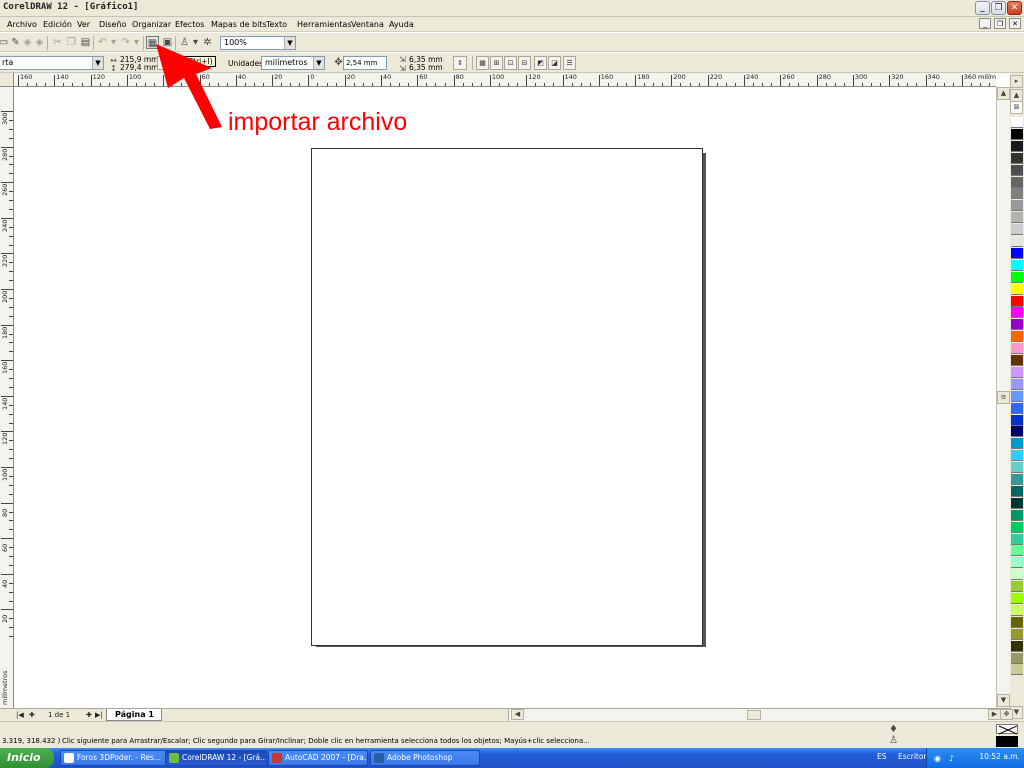  I want to click on paste-icon: ▤, so click(85, 42).